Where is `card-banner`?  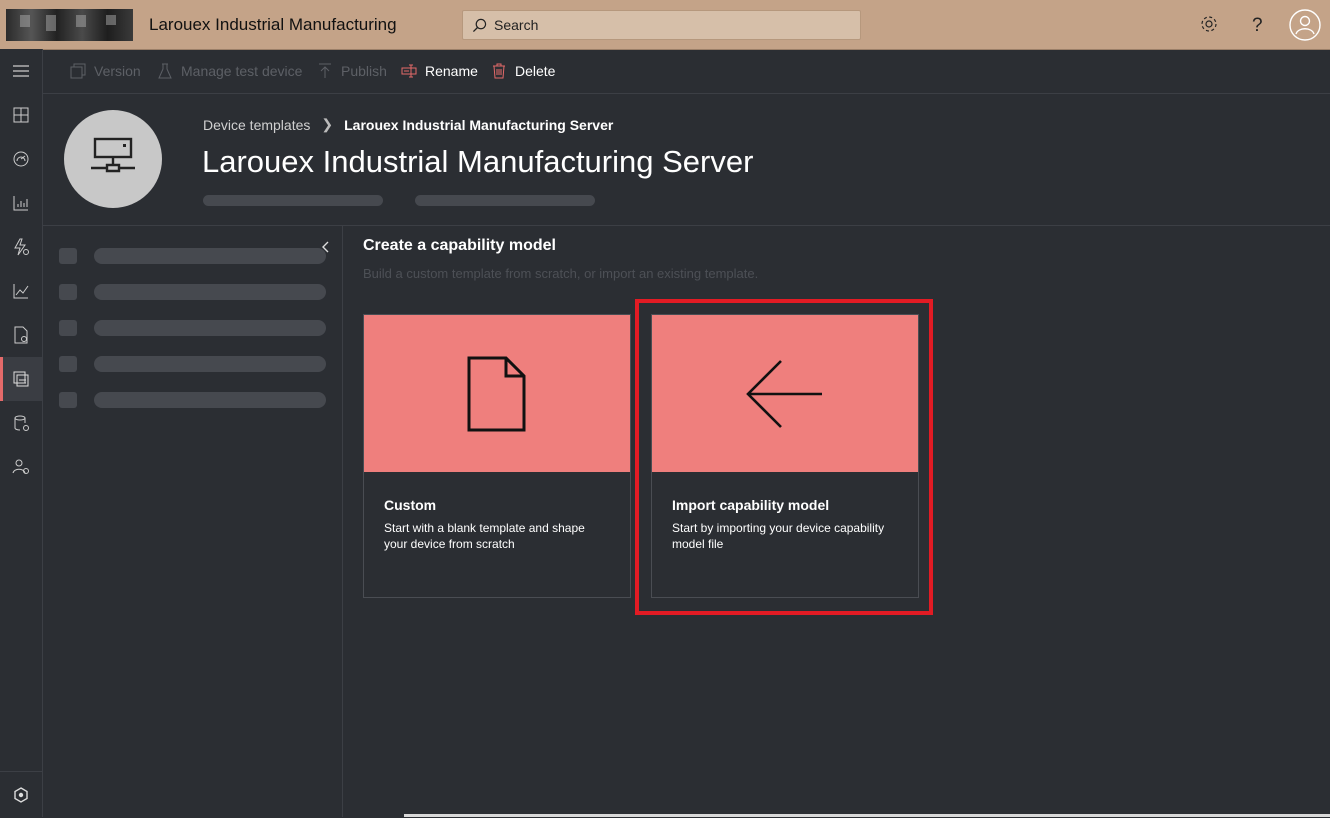
card-banner is located at coordinates (497, 393).